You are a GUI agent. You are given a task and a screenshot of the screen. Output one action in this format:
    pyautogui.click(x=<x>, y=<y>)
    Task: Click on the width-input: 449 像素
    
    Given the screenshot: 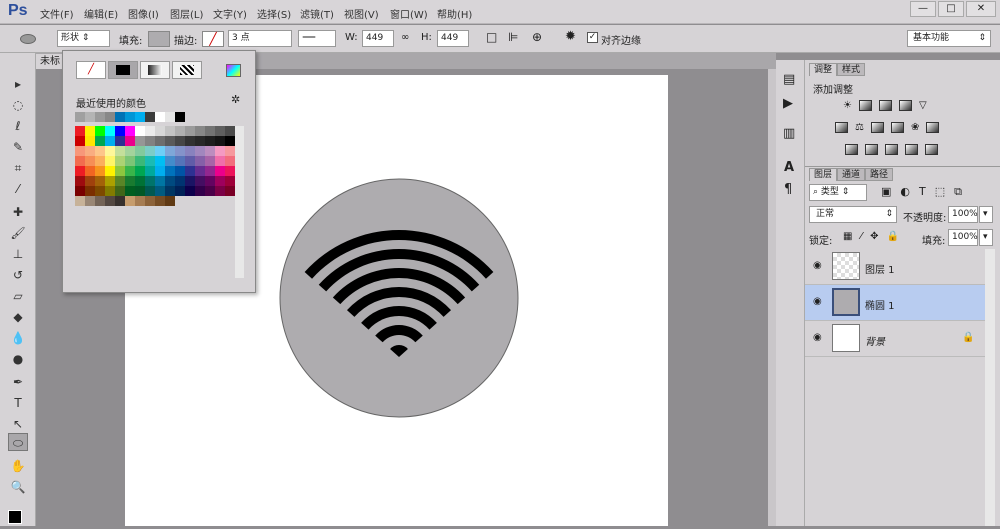 What is the action you would take?
    pyautogui.click(x=378, y=38)
    